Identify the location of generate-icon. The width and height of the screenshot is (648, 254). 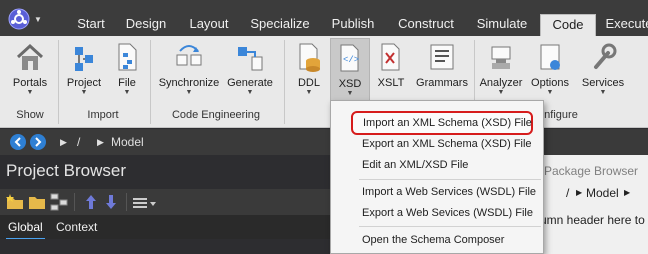
(250, 59).